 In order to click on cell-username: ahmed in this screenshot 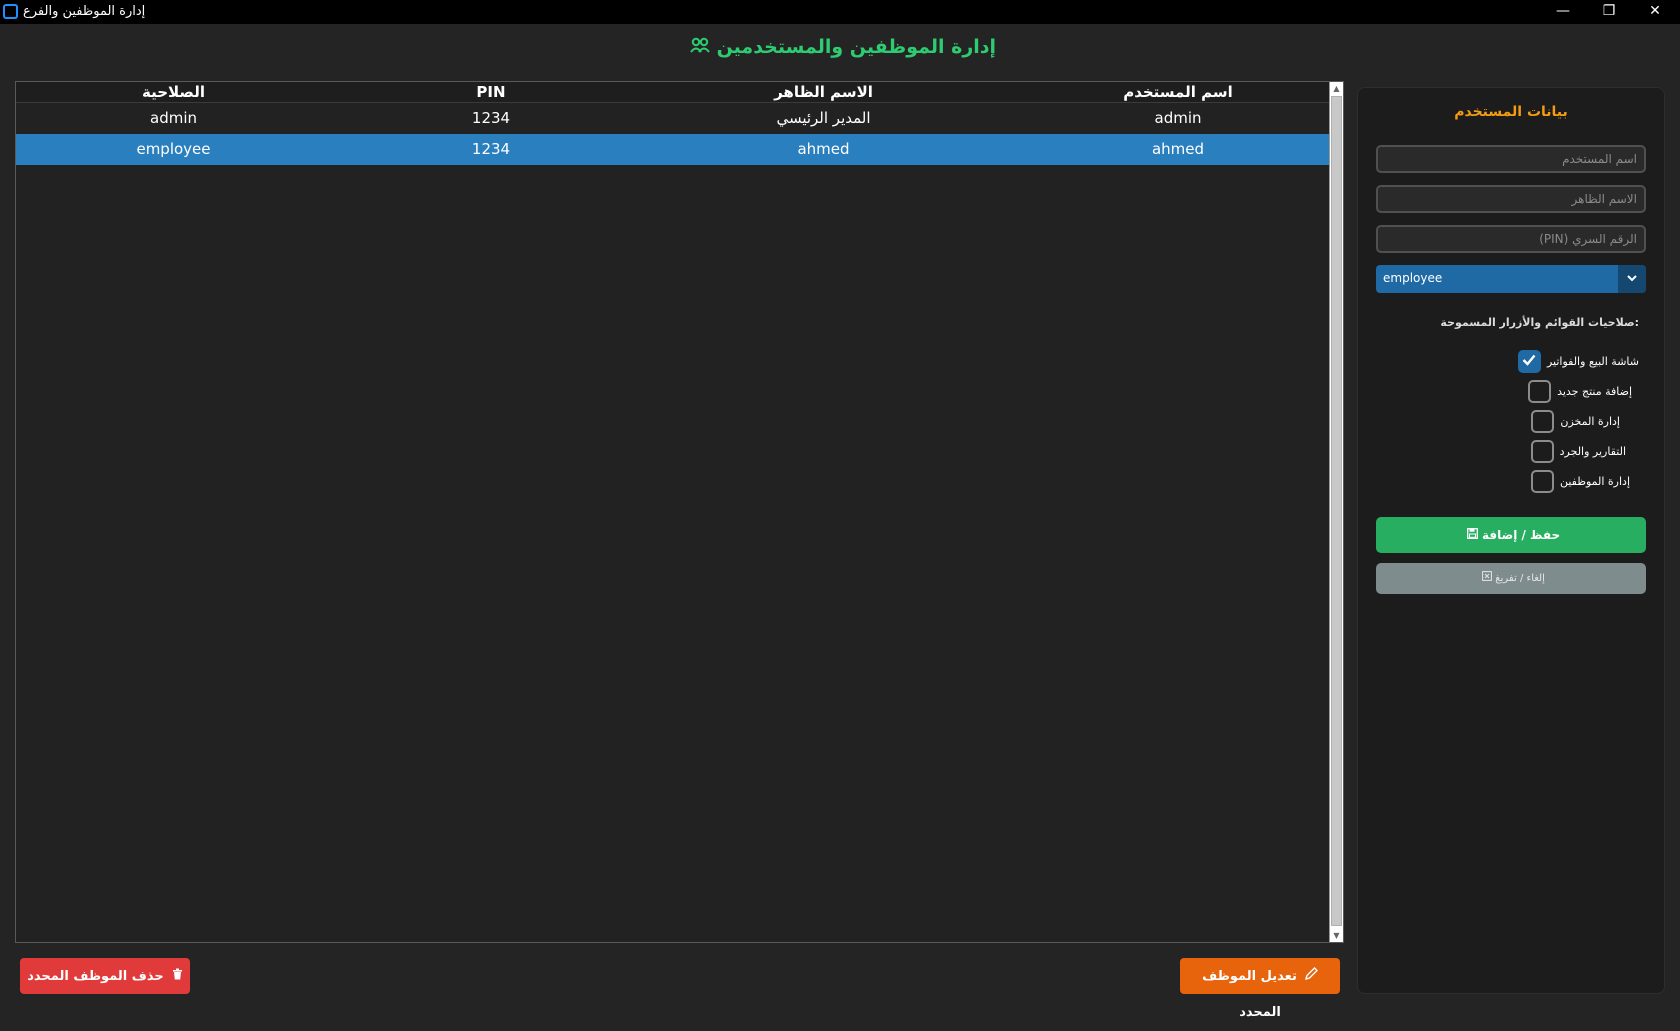, I will do `click(1178, 149)`.